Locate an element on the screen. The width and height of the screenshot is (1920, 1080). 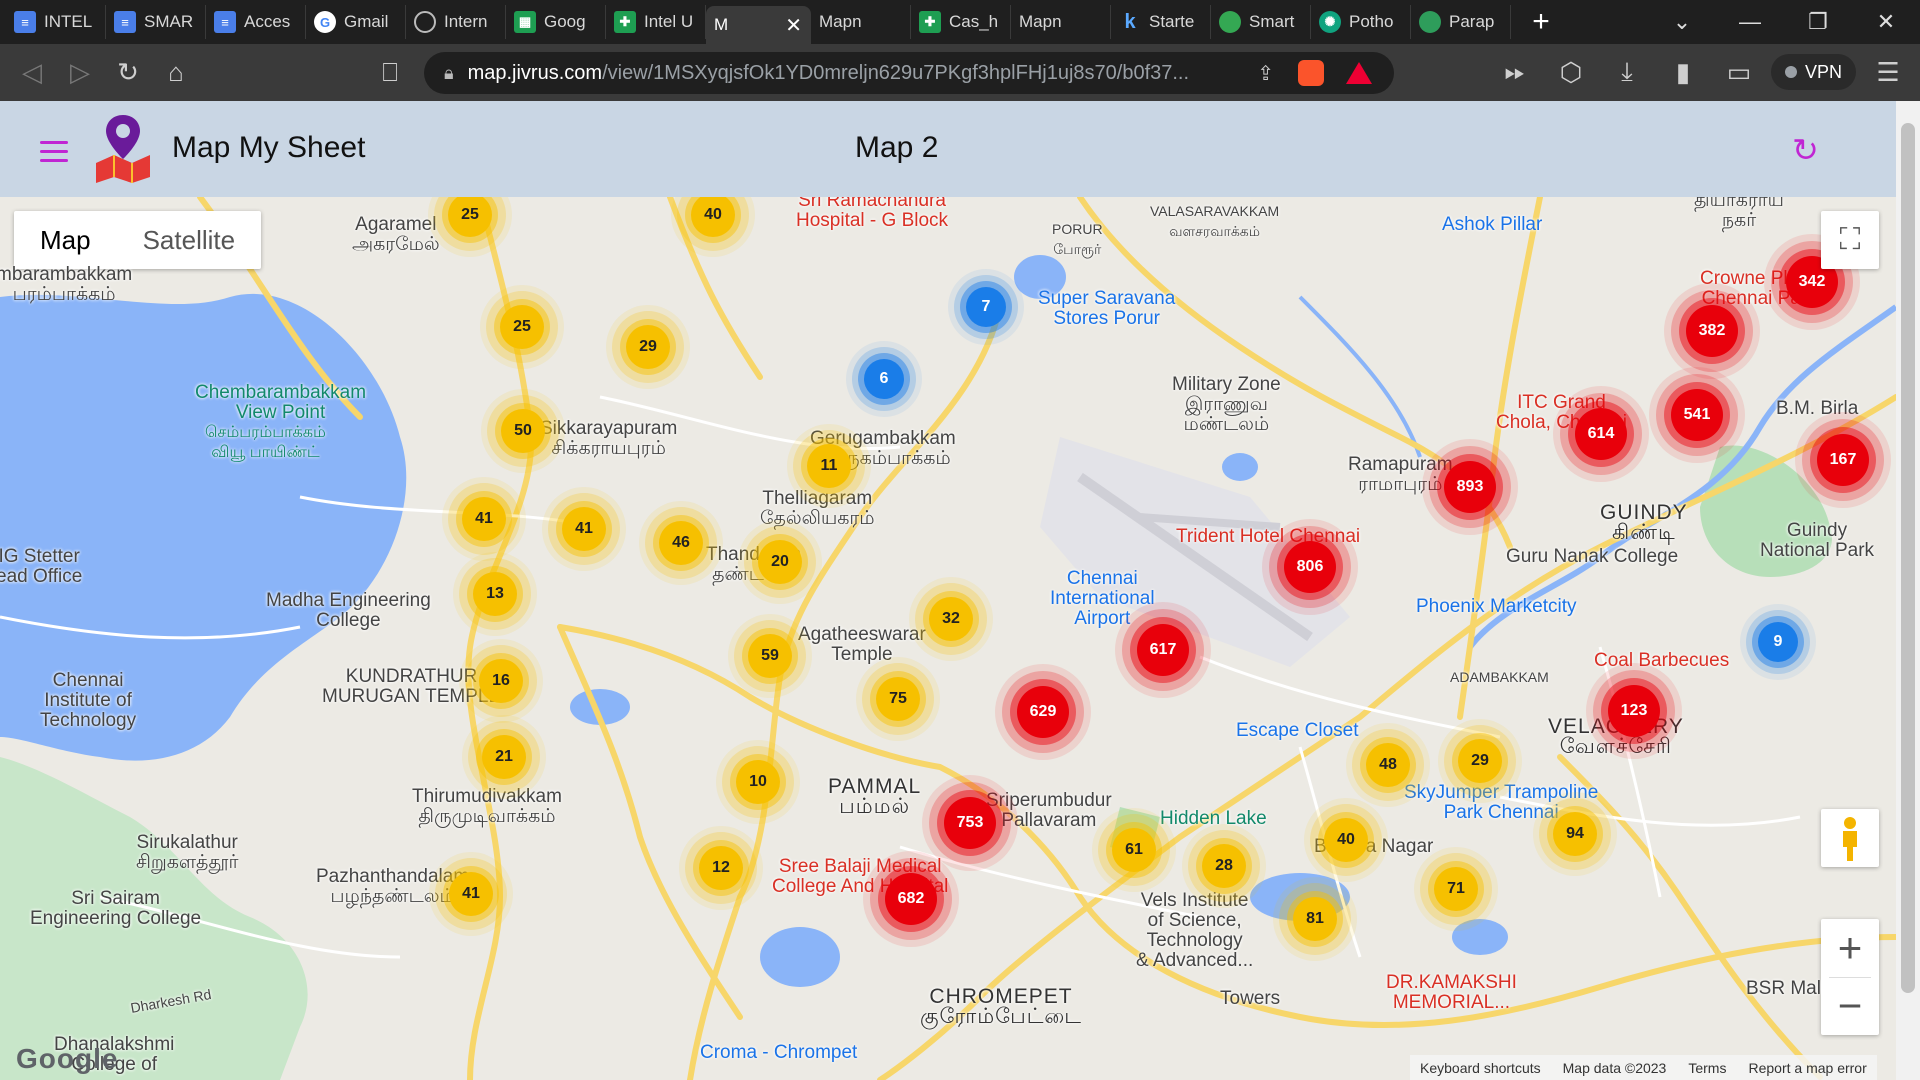
page-scrollbar is located at coordinates (1908, 590).